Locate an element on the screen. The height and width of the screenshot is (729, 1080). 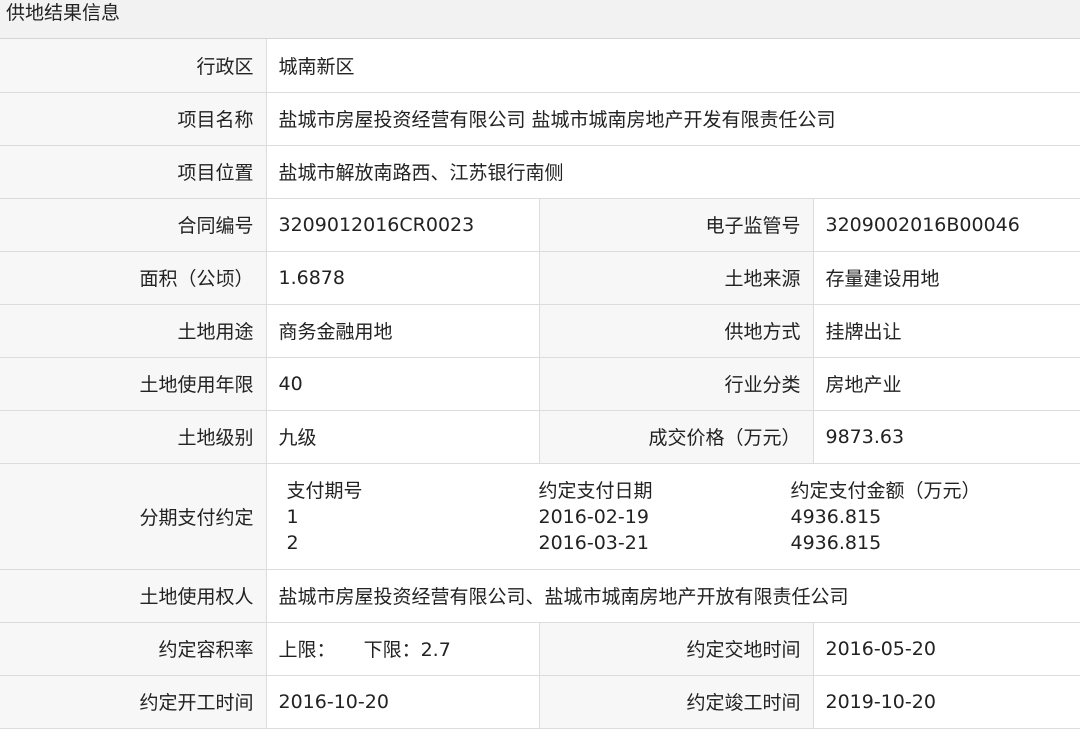
supervision-no-label: 电子监管号 is located at coordinates (676, 224).